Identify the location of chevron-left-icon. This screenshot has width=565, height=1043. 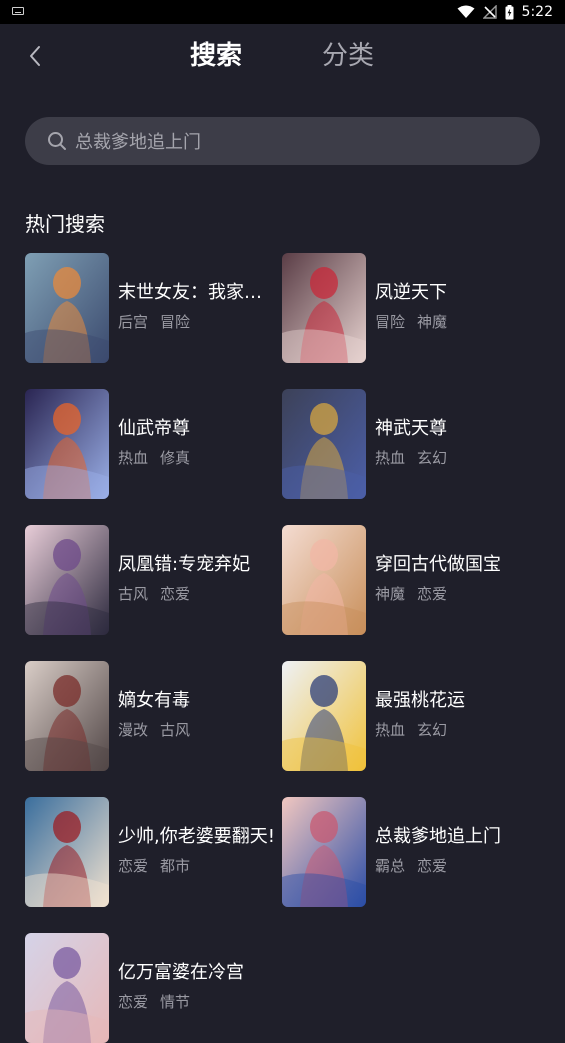
(35, 56).